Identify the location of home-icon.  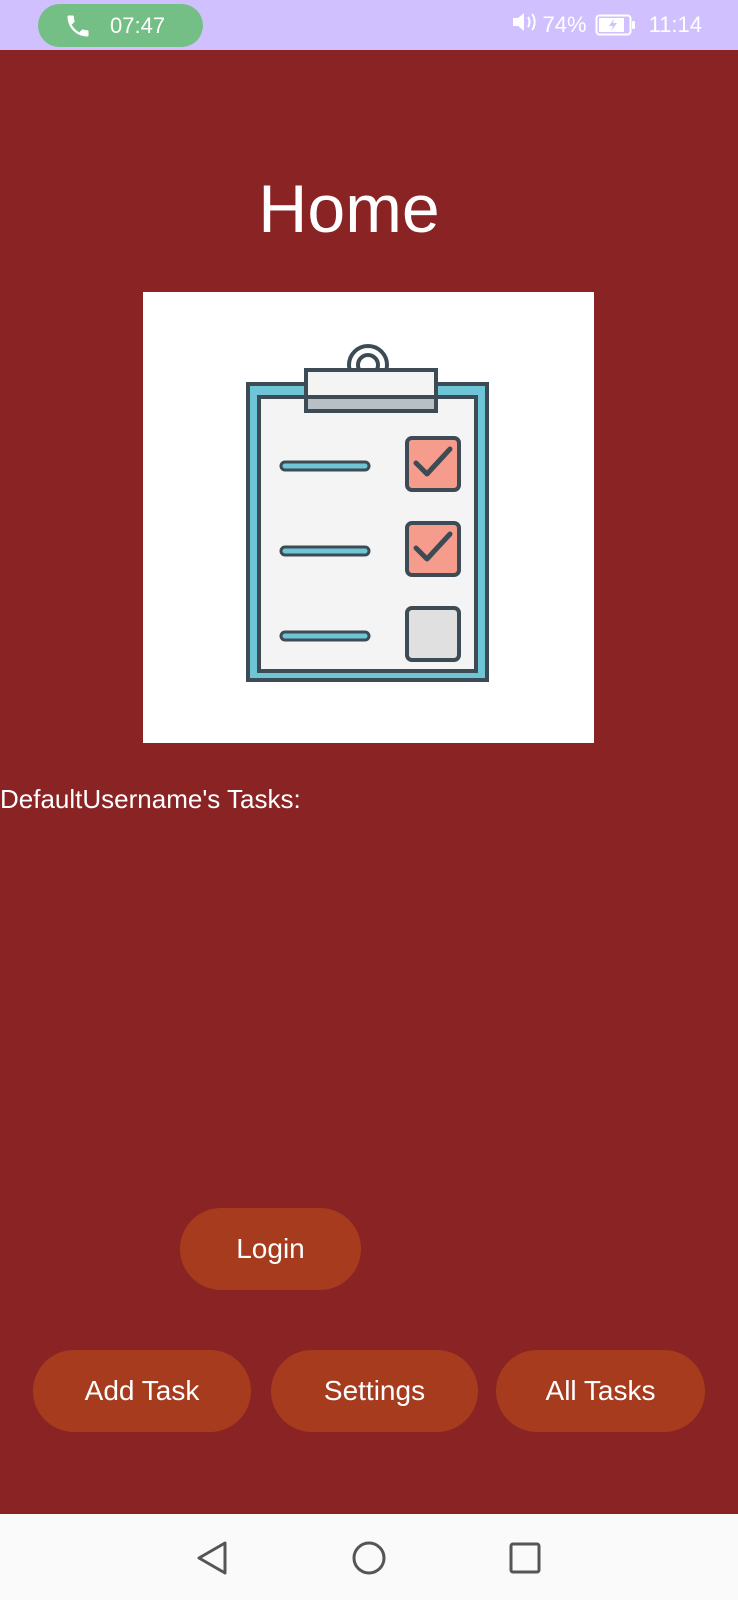
(369, 1558).